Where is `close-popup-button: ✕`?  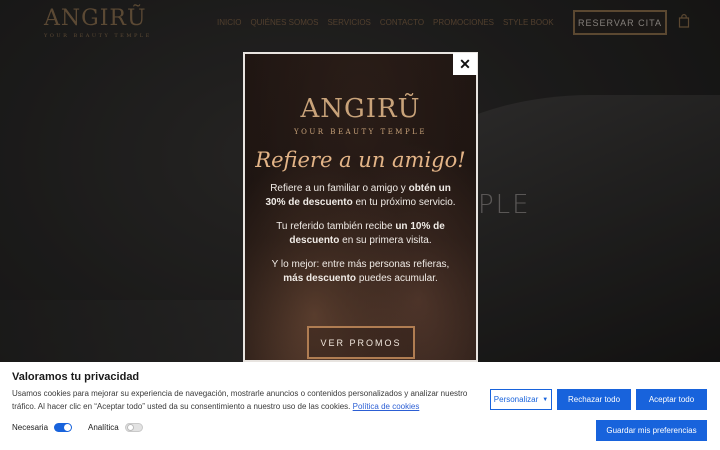
close-popup-button: ✕ is located at coordinates (465, 64).